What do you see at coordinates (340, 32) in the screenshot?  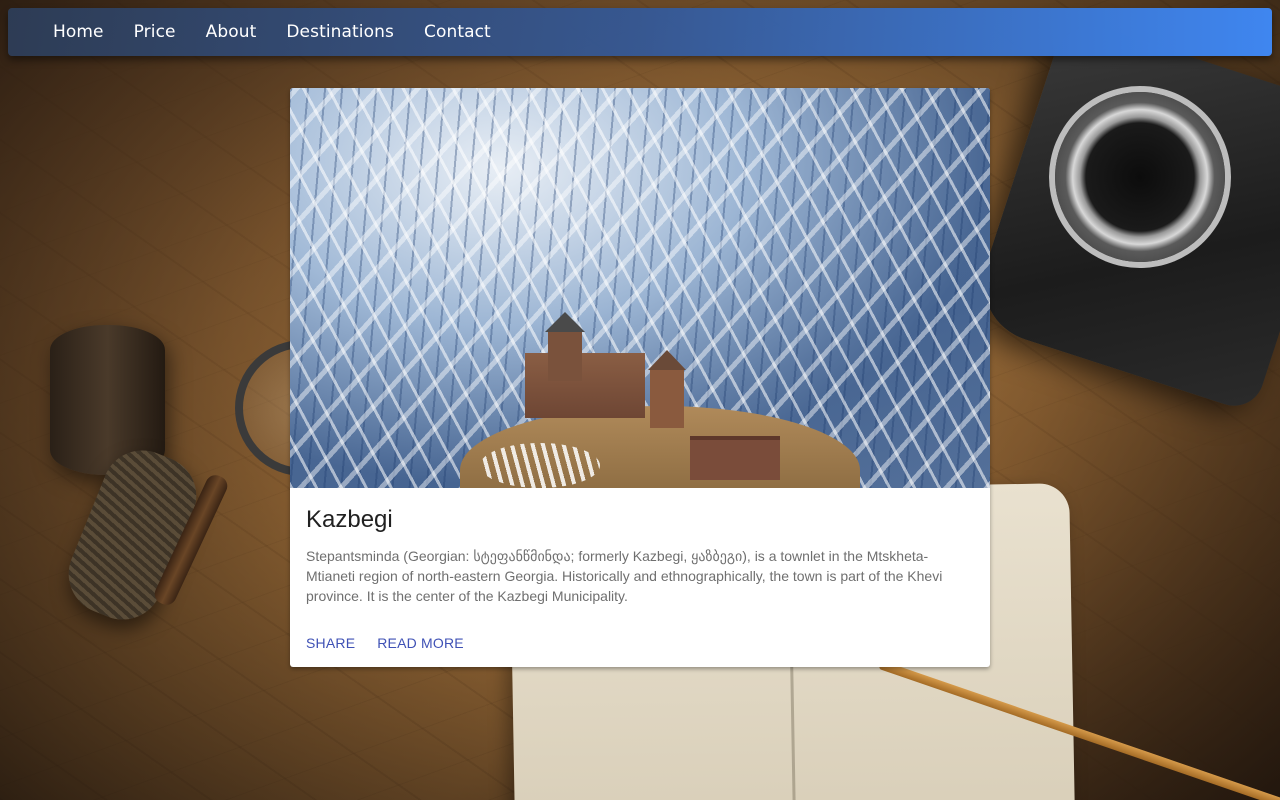 I see `nav-destinations-link: Destinations` at bounding box center [340, 32].